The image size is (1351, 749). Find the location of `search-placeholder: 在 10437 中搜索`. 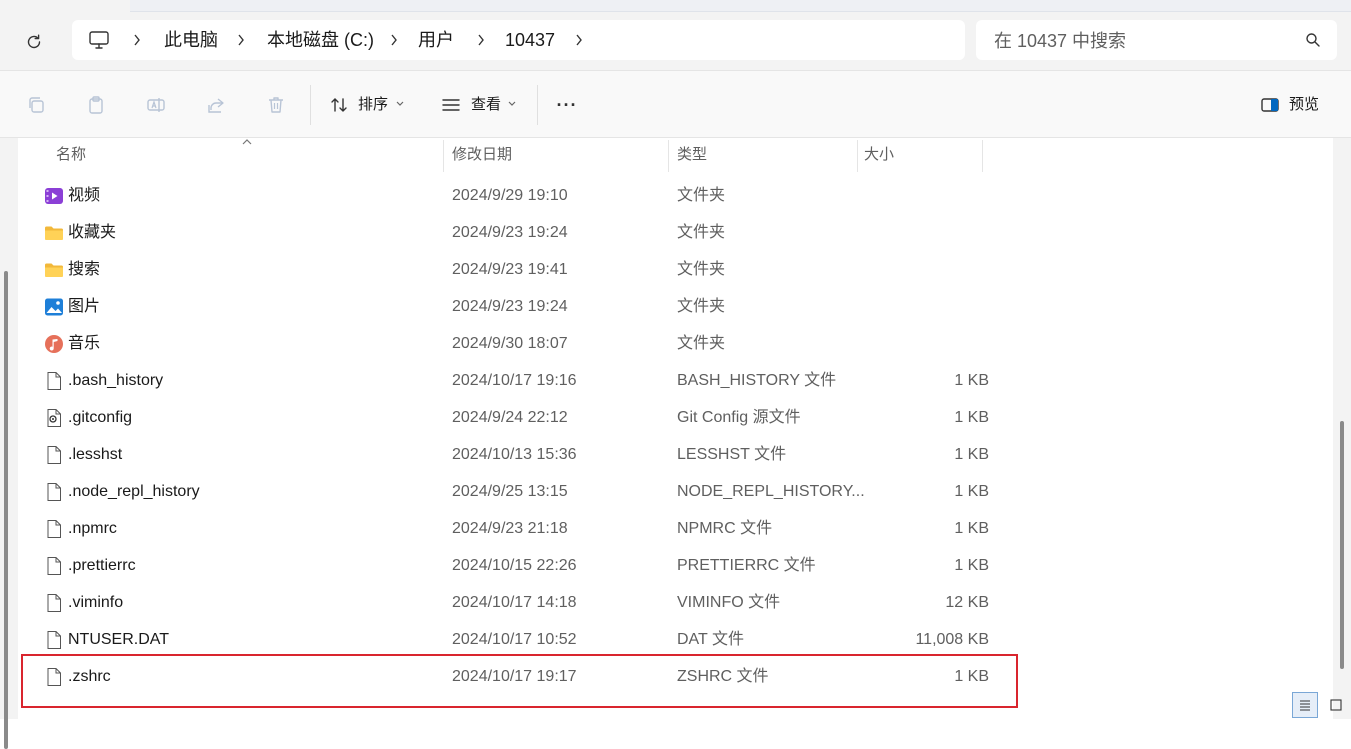

search-placeholder: 在 10437 中搜索 is located at coordinates (1060, 41).